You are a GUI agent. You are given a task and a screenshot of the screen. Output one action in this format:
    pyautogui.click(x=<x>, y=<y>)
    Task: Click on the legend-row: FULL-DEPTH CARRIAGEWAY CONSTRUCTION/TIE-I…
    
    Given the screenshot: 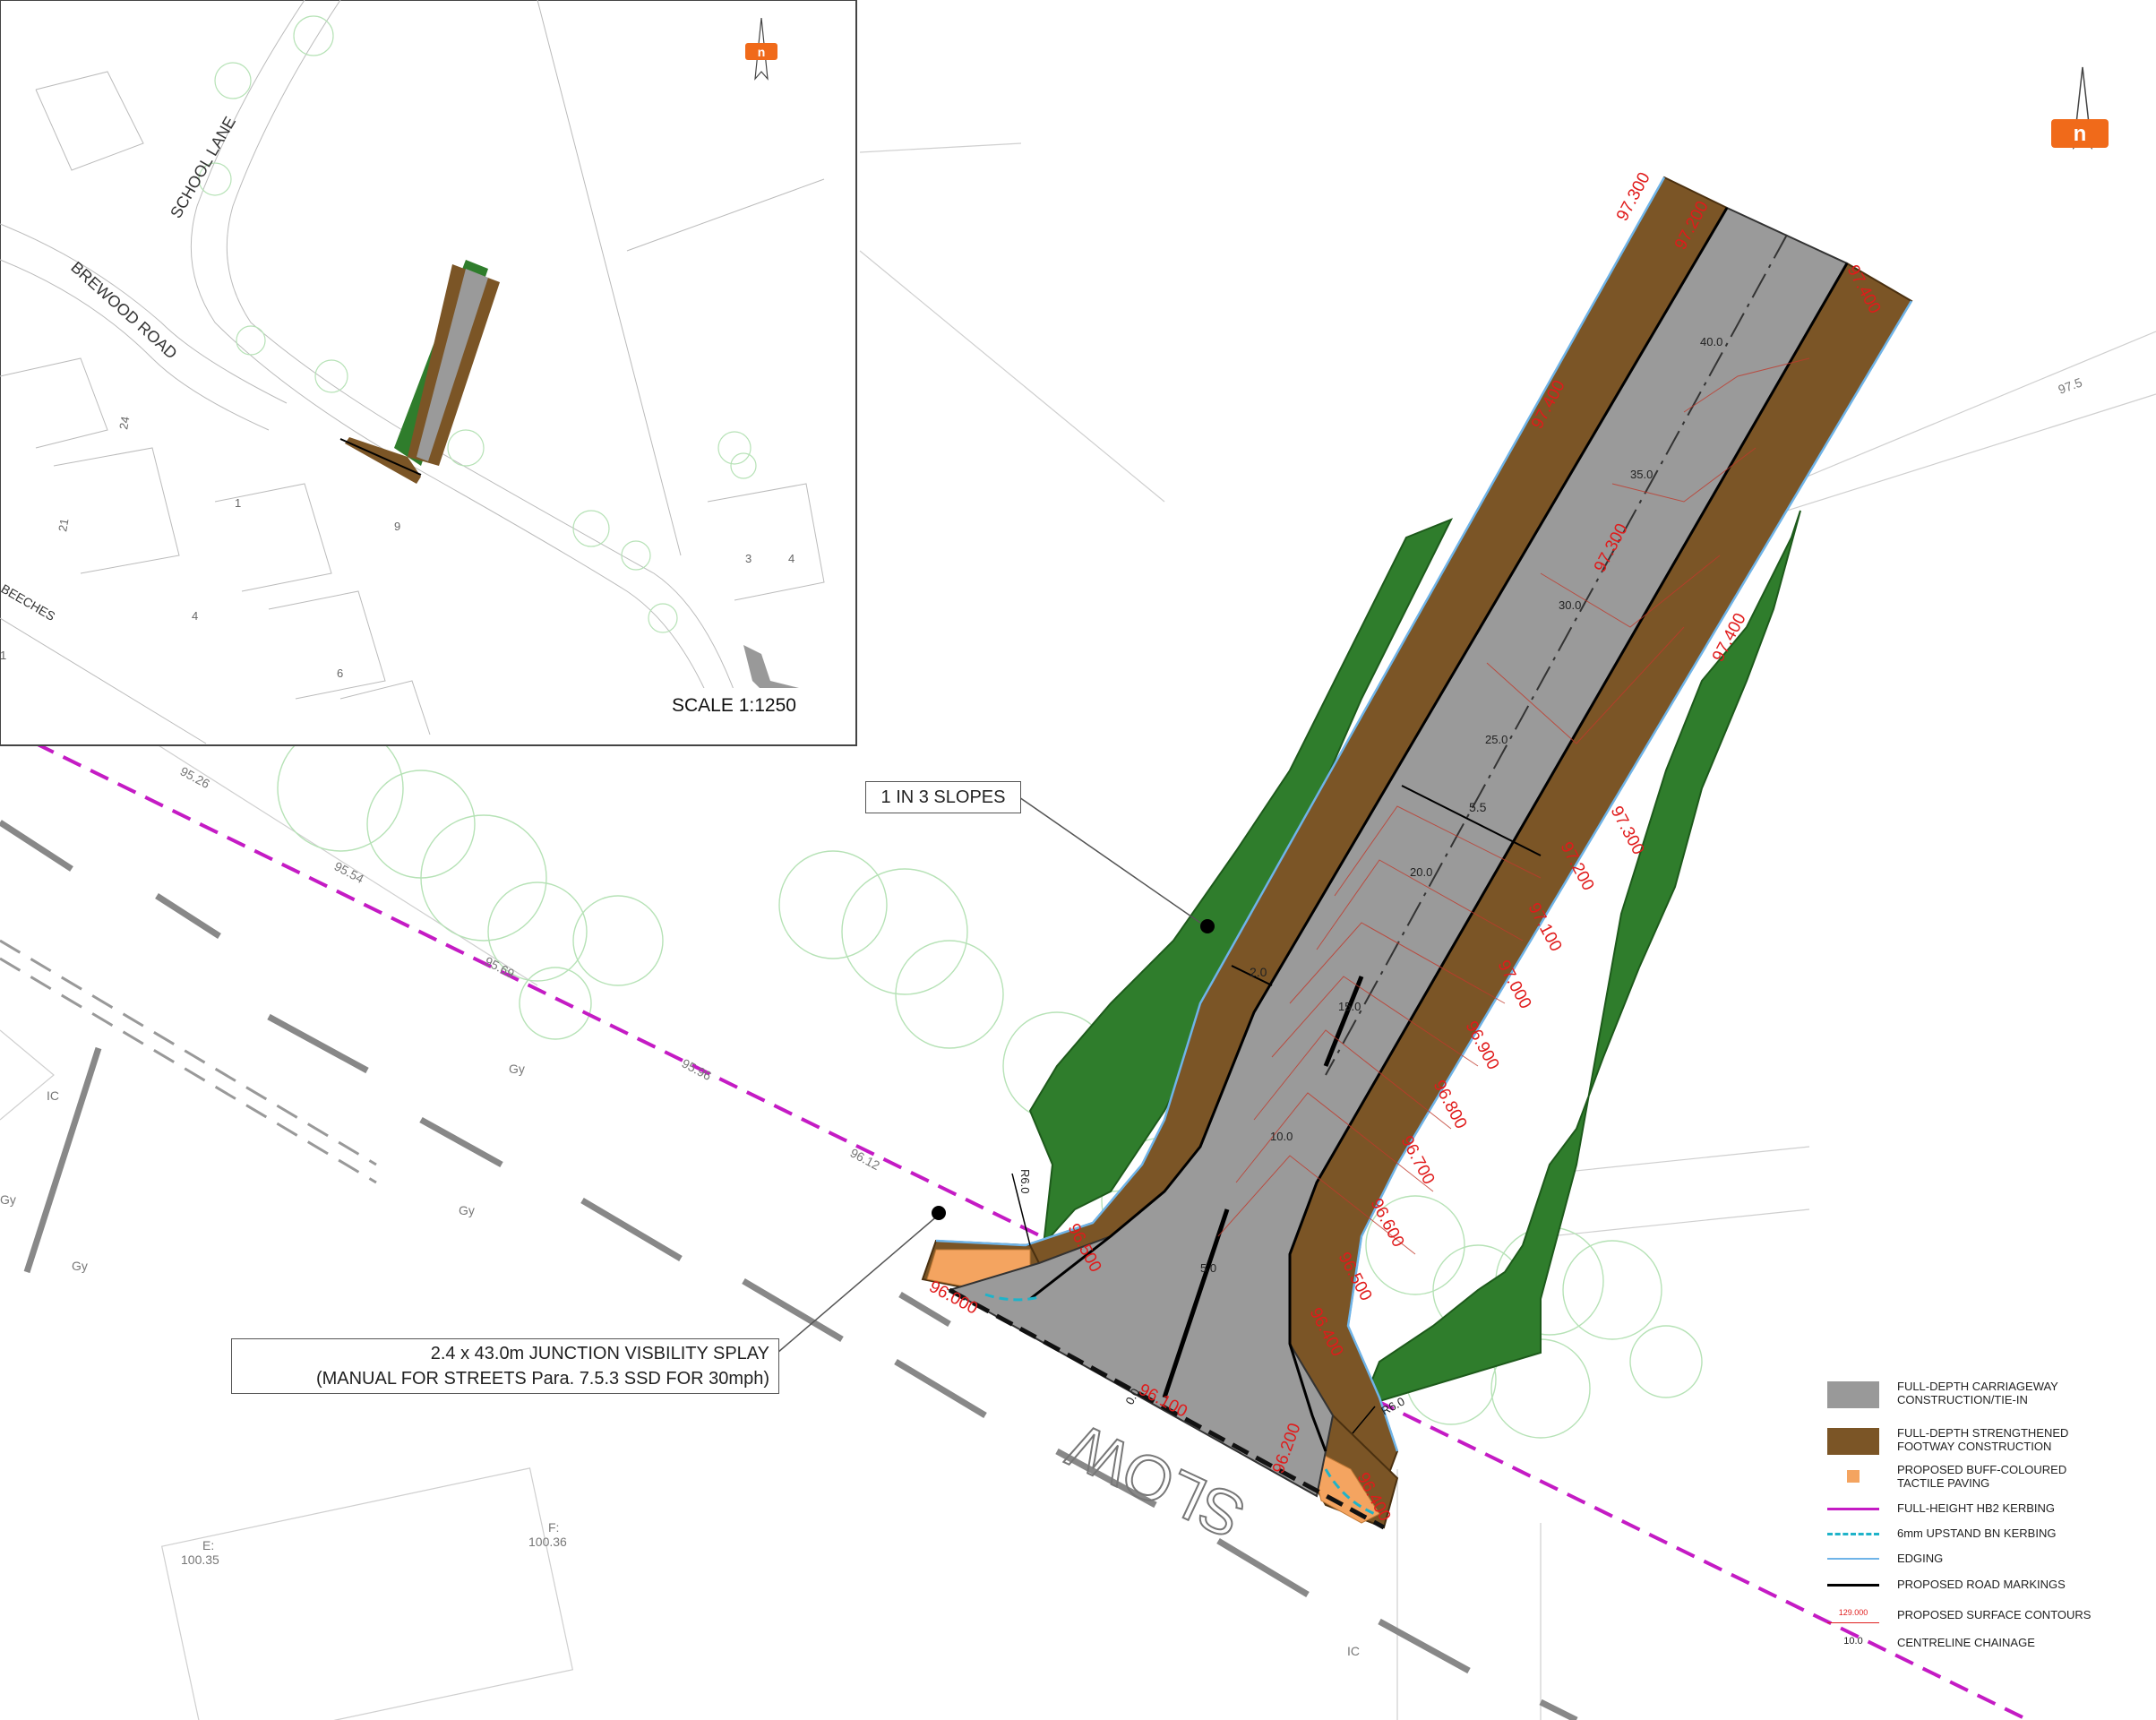 What is the action you would take?
    pyautogui.click(x=1988, y=1397)
    